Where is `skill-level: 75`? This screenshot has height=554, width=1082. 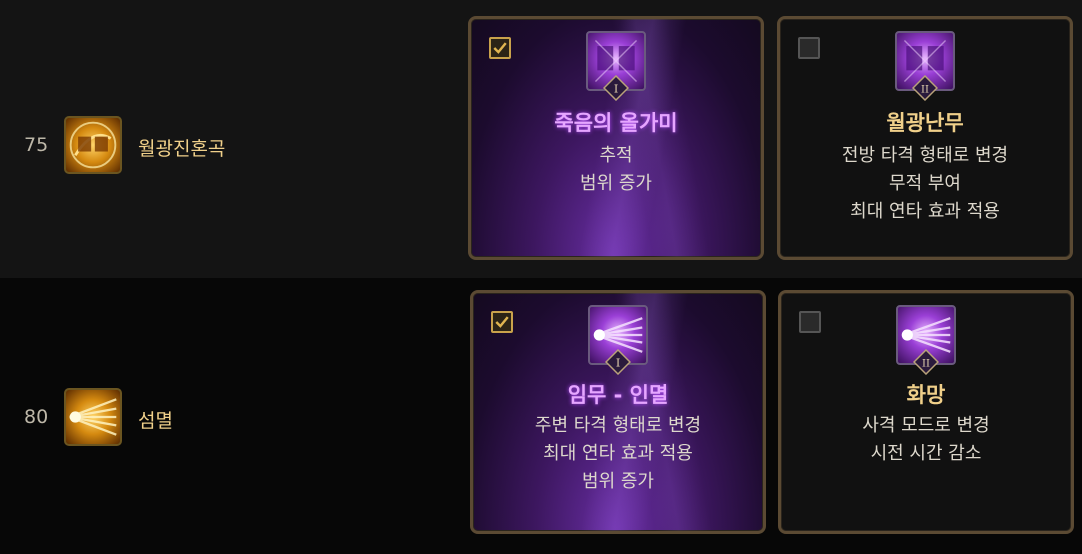 skill-level: 75 is located at coordinates (36, 145).